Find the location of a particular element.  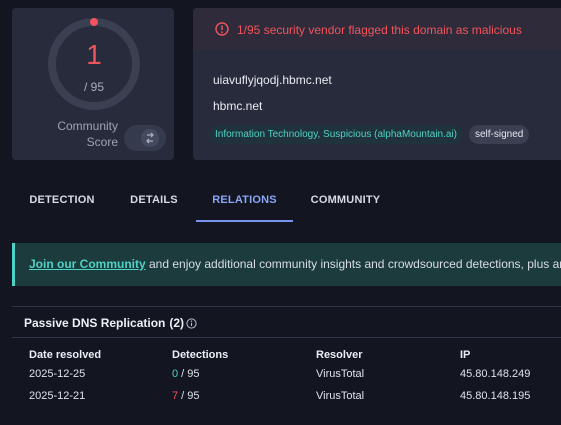

score-value: 1 is located at coordinates (94, 54).